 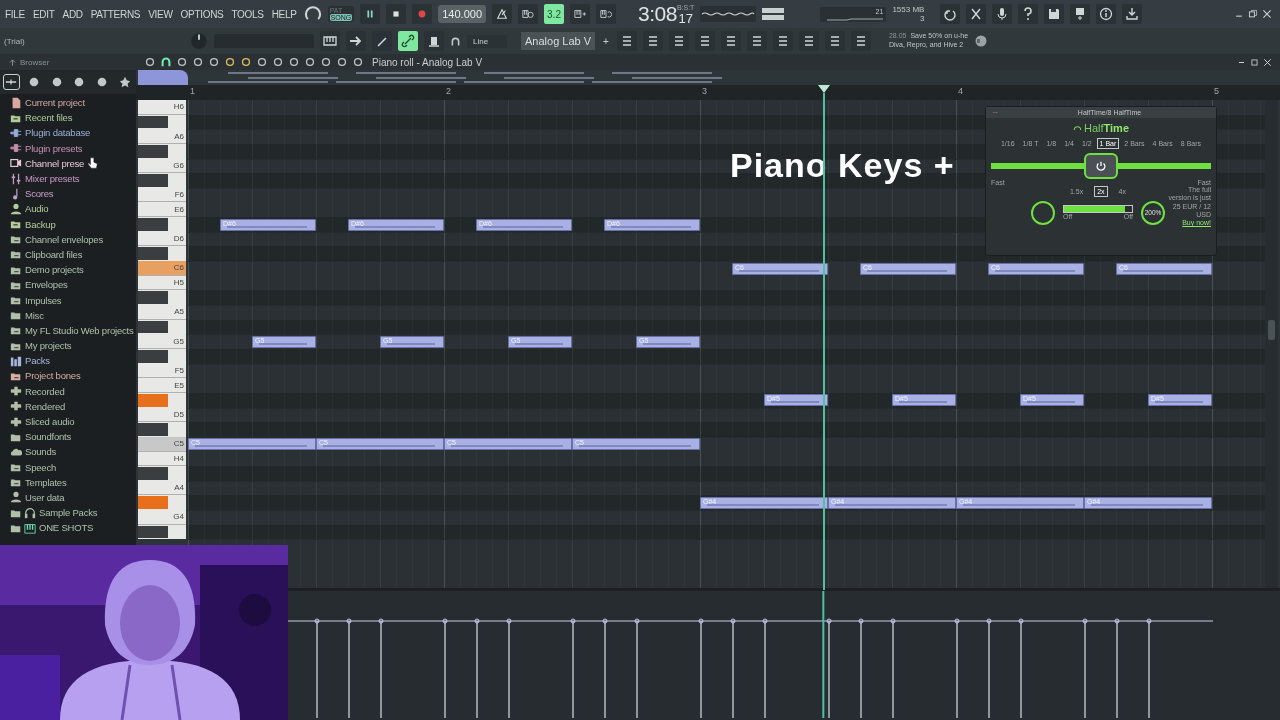 I want to click on bar-number: 5, so click(x=1216, y=91).